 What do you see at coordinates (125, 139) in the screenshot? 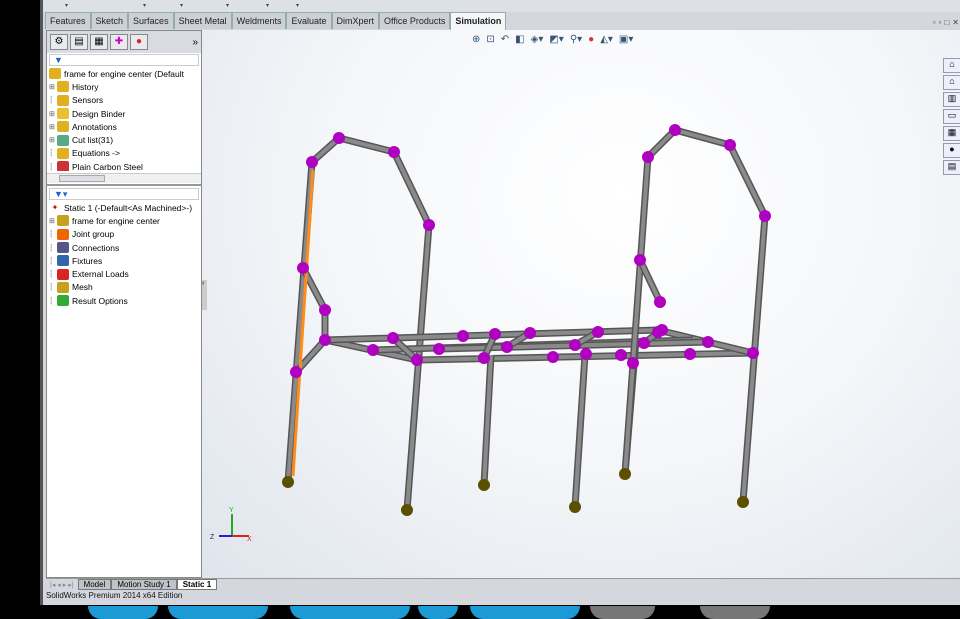
I see `tree-item: ⊞ Cut list(31)` at bounding box center [125, 139].